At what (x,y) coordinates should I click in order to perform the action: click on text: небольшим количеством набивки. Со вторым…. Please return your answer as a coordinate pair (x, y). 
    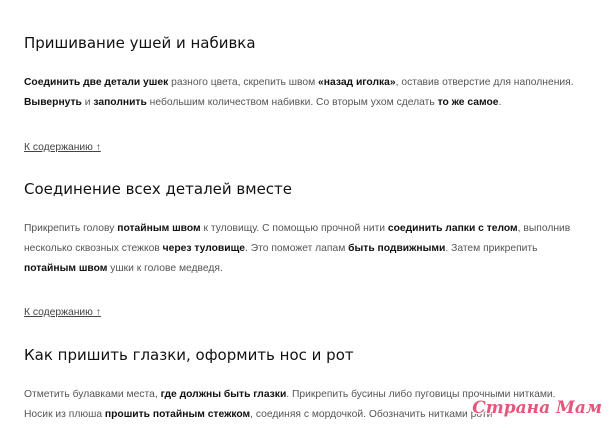
    Looking at the image, I should click on (292, 102).